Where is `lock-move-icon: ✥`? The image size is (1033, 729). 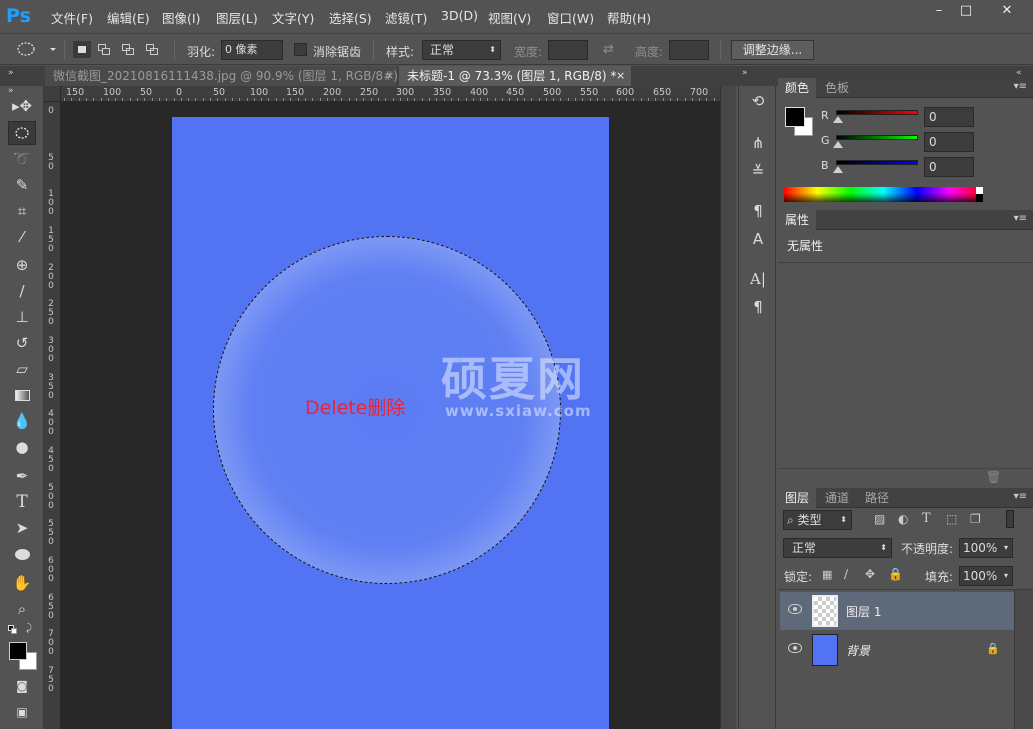 lock-move-icon: ✥ is located at coordinates (870, 574).